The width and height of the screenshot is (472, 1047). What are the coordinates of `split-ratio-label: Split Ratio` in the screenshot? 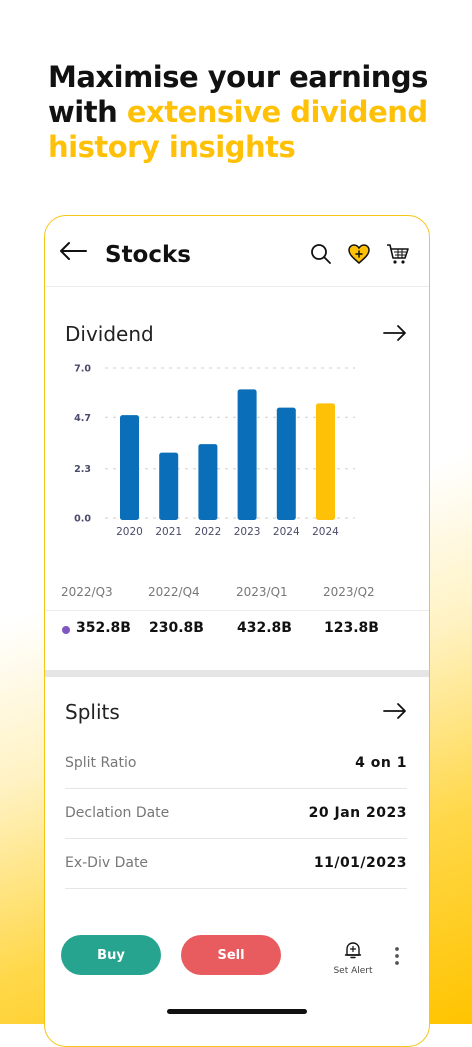 It's located at (101, 763).